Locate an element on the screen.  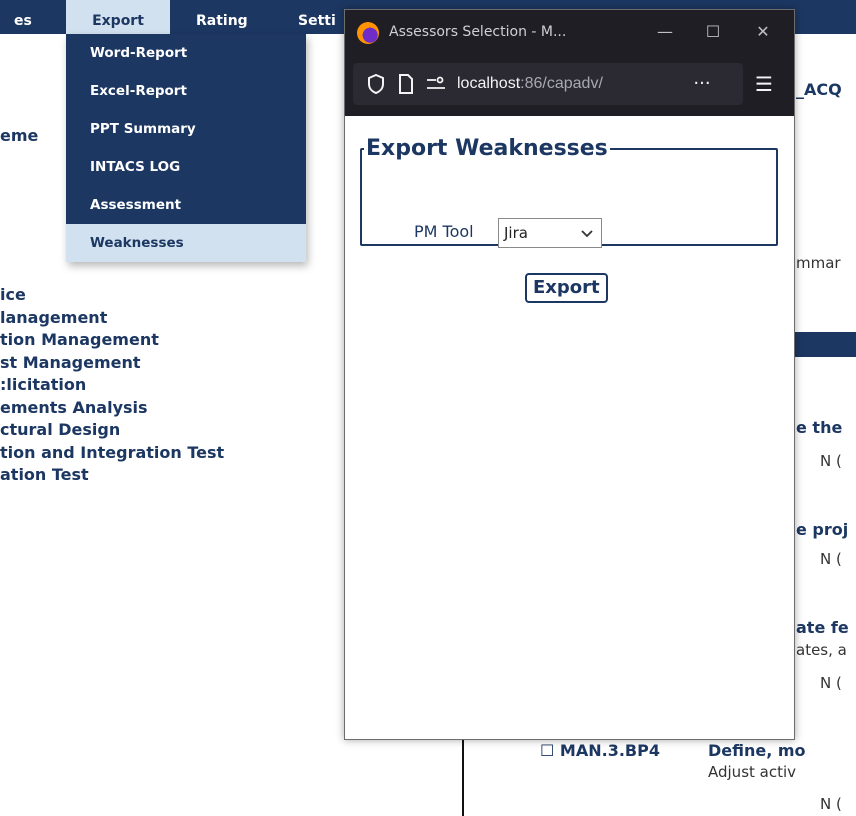
column-divider is located at coordinates (463, 778).